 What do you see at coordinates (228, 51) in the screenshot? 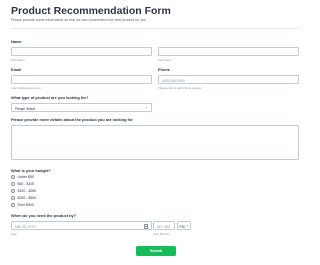
I see `last-name-input` at bounding box center [228, 51].